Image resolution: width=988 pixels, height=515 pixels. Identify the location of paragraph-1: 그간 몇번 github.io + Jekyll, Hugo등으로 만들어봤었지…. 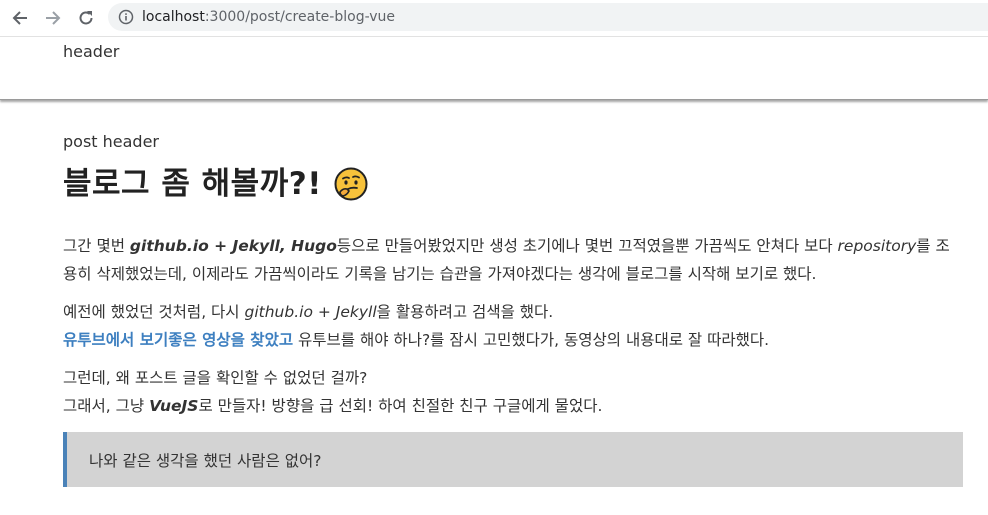
(513, 260).